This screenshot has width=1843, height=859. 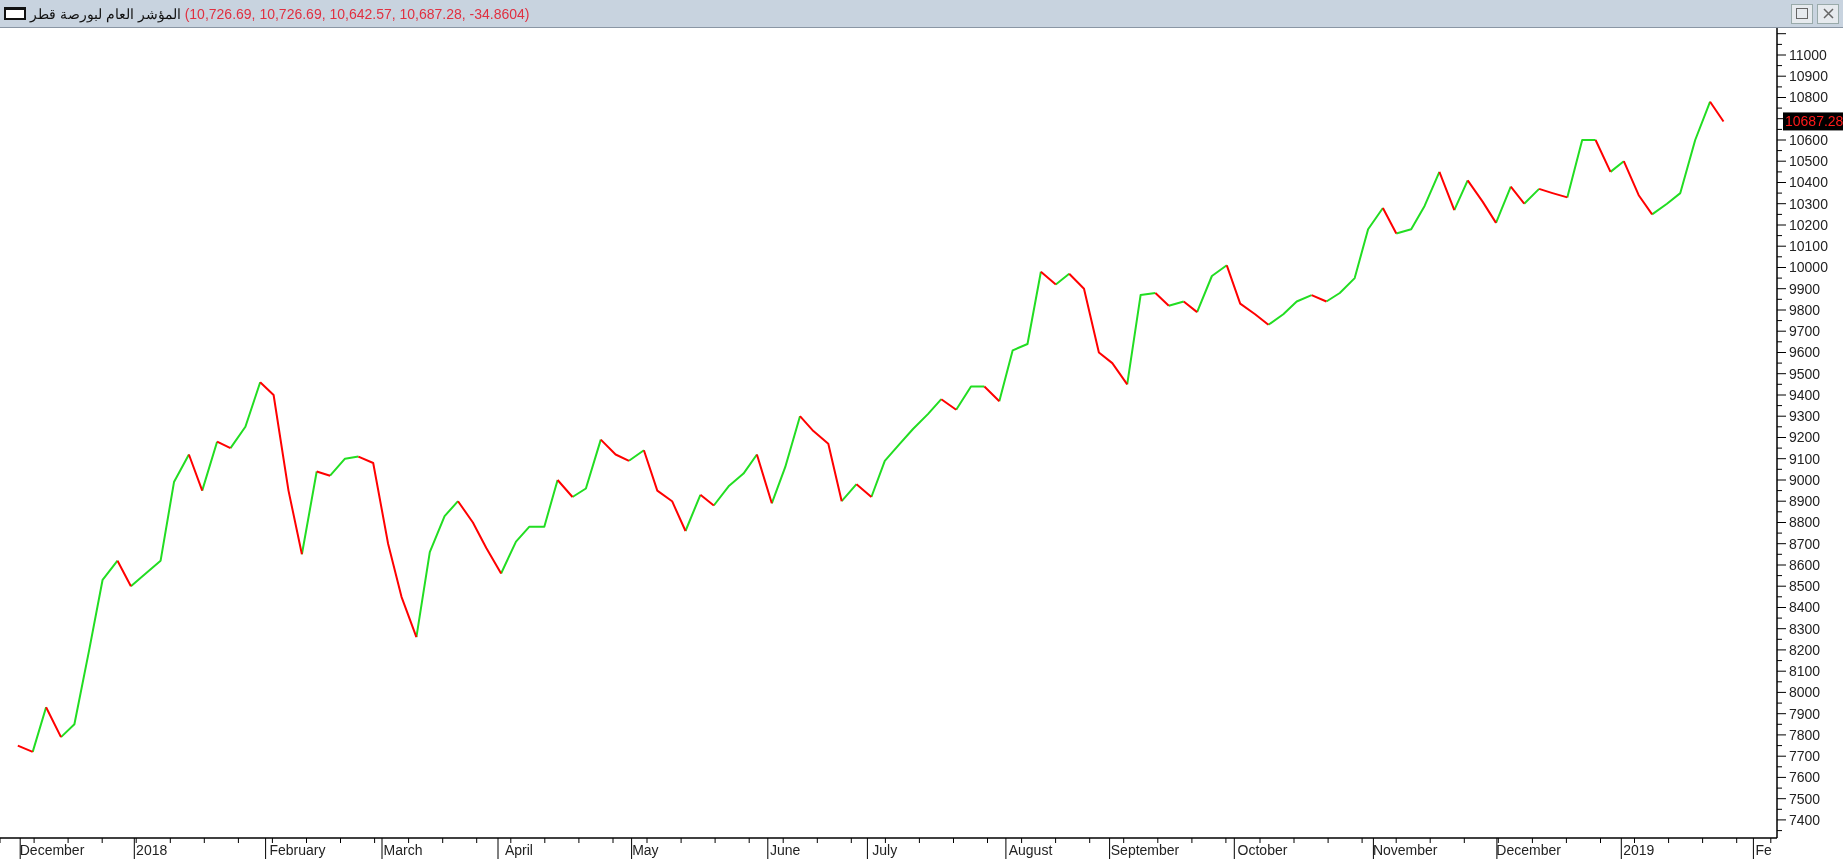 I want to click on price-badge: 10687.28, so click(x=1813, y=121).